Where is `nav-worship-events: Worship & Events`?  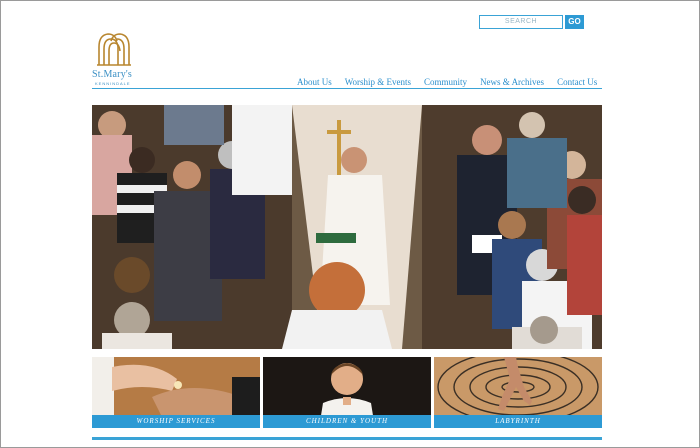 nav-worship-events: Worship & Events is located at coordinates (378, 82).